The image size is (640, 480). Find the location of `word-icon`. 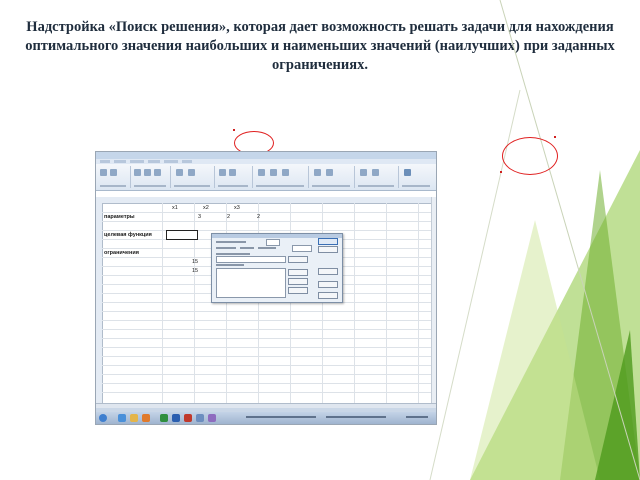

word-icon is located at coordinates (176, 418).